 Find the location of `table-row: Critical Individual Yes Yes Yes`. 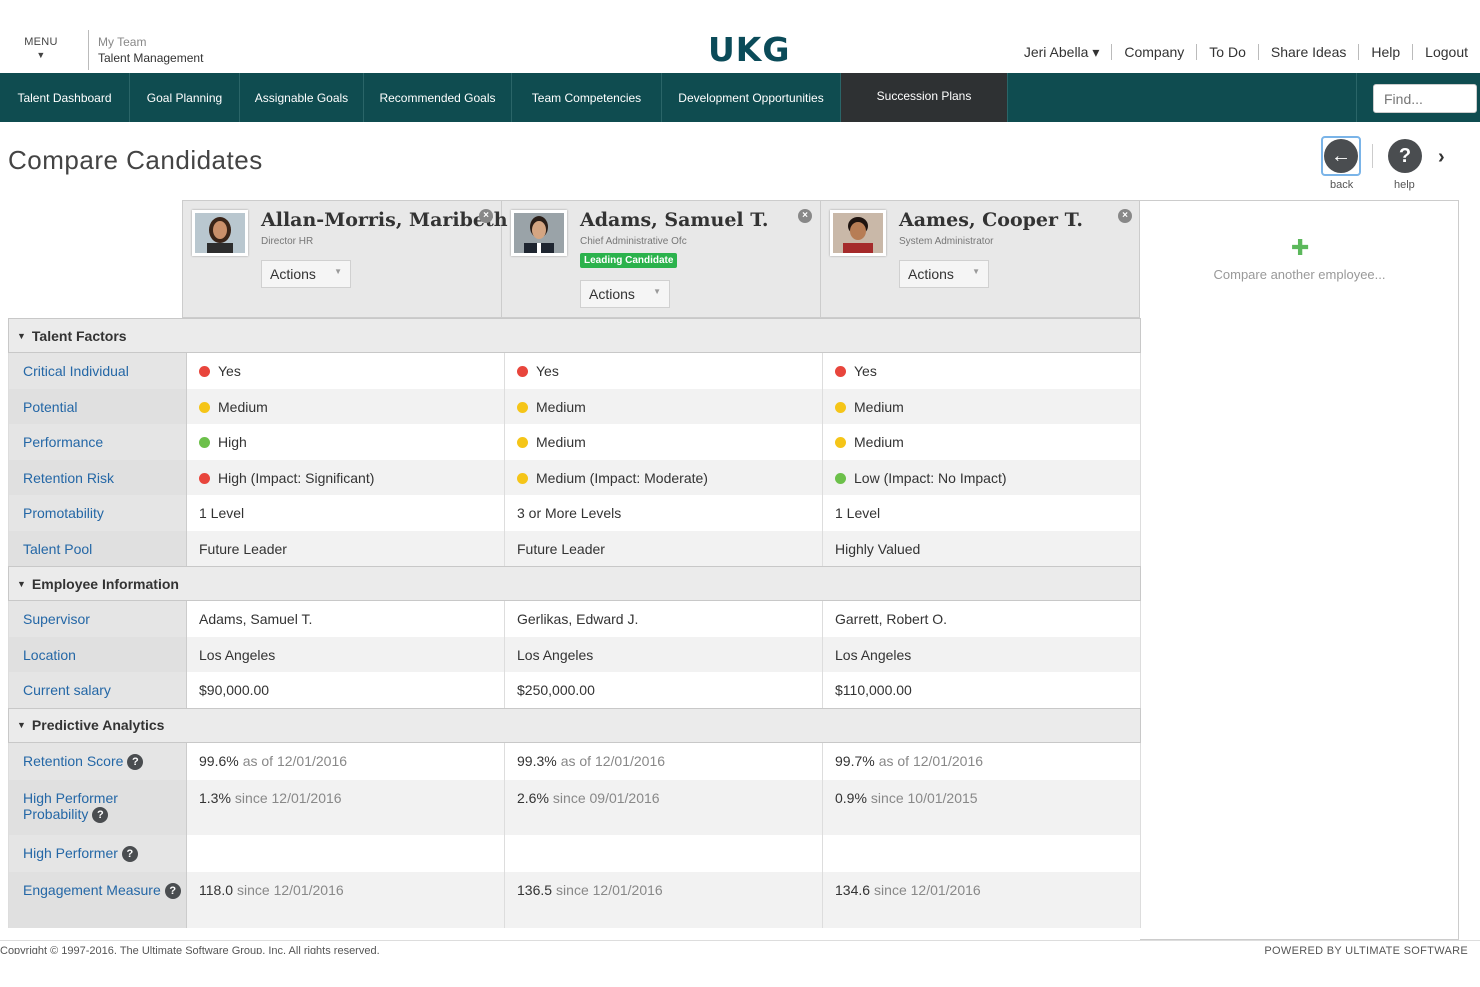

table-row: Critical Individual Yes Yes Yes is located at coordinates (574, 371).